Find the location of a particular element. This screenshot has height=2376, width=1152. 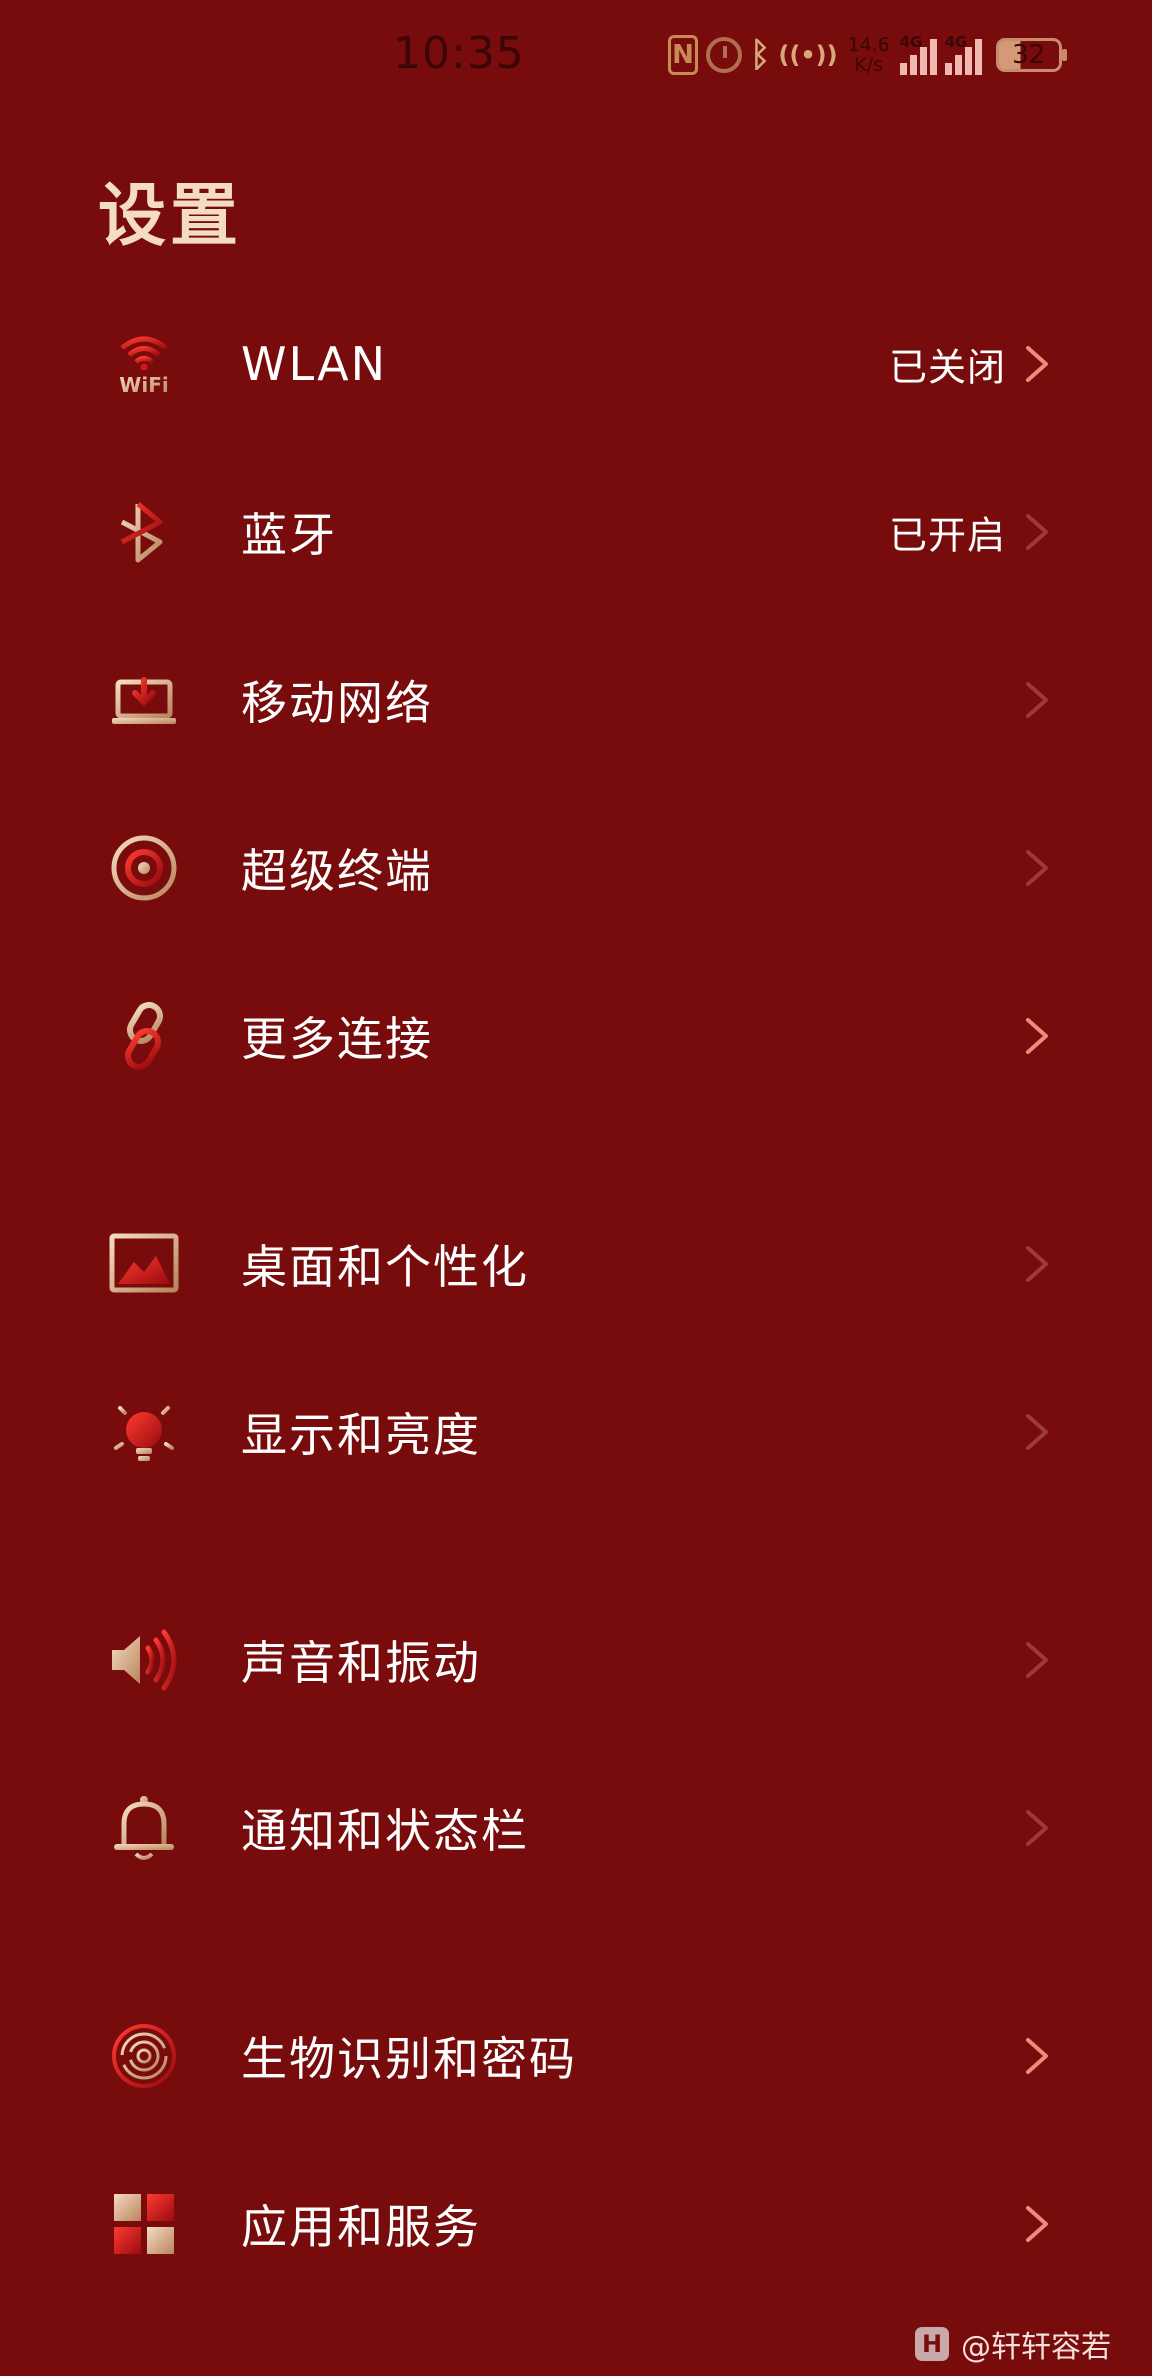

status-icons: N ᛒ ((•)) 14.6 K/s 4G 4G 32 is located at coordinates (867, 55).